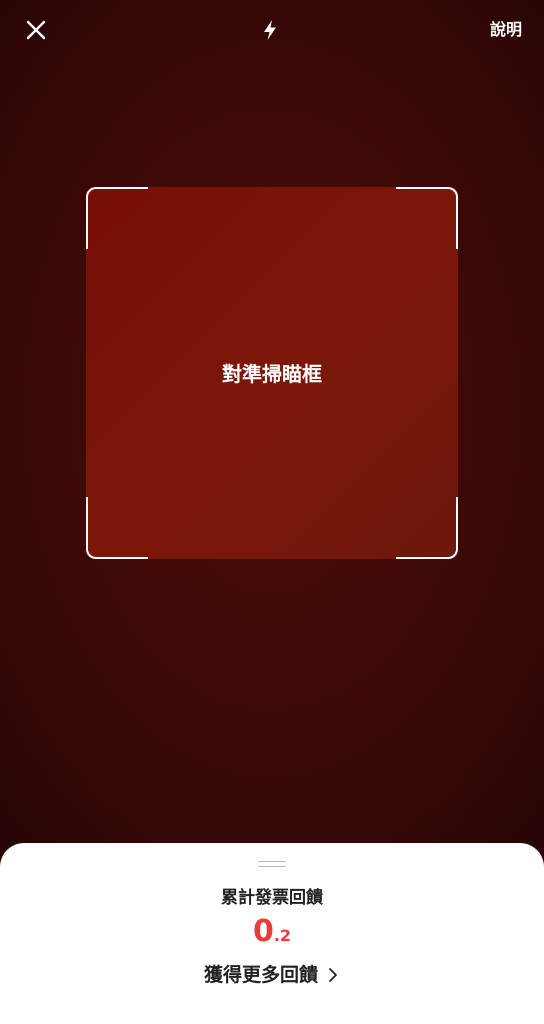  Describe the element at coordinates (117, 528) in the screenshot. I see `scan-frame-corner-bottom-left` at that location.